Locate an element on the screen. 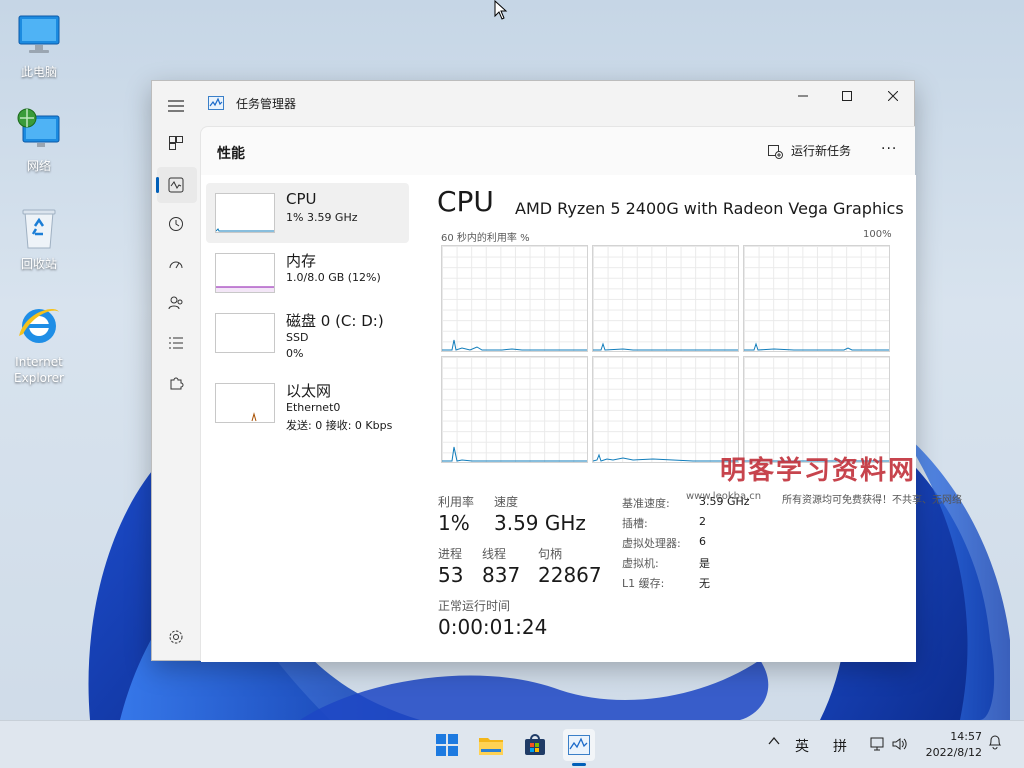  desktop-icon-recycle-bin: 回收站 is located at coordinates (39, 238).